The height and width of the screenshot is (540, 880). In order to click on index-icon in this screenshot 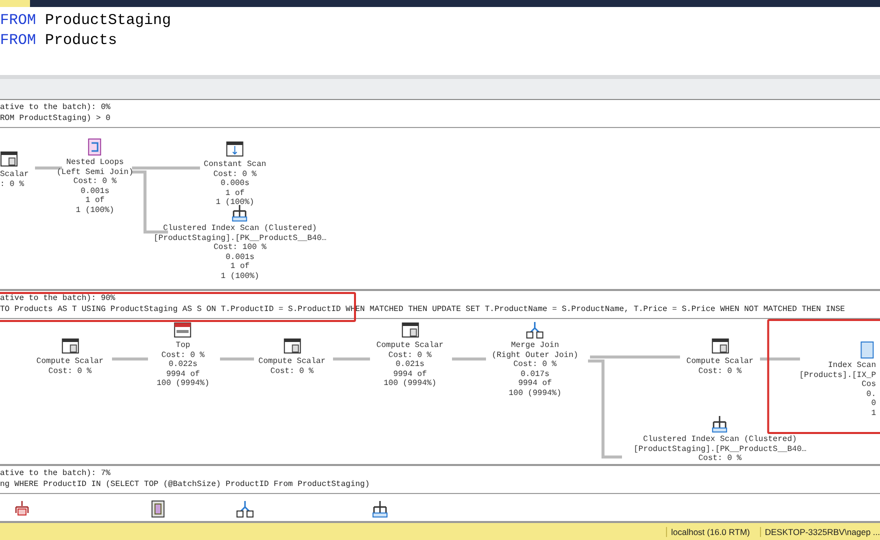, I will do `click(867, 350)`.